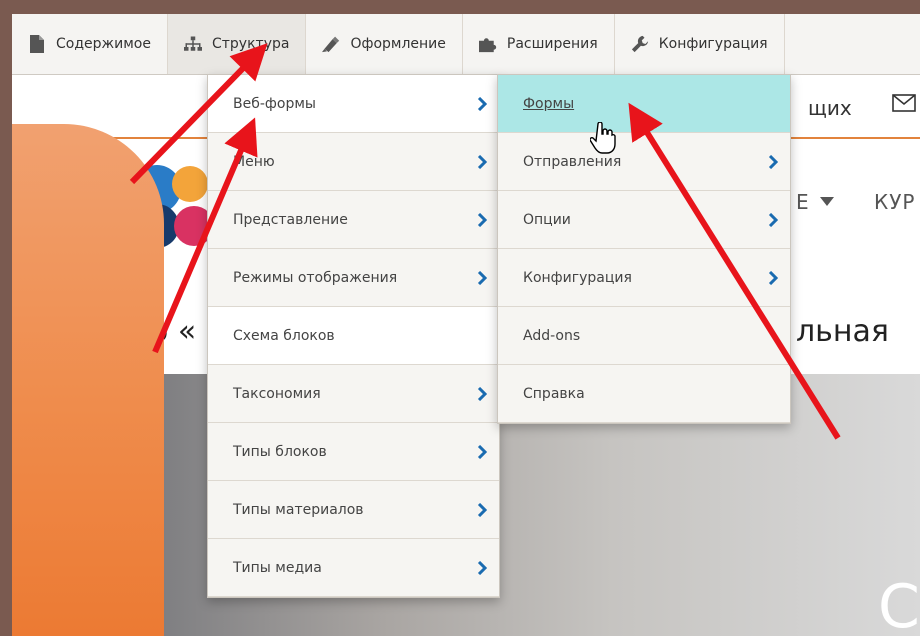  I want to click on arrow-to-webforms-item, so click(205, 235).